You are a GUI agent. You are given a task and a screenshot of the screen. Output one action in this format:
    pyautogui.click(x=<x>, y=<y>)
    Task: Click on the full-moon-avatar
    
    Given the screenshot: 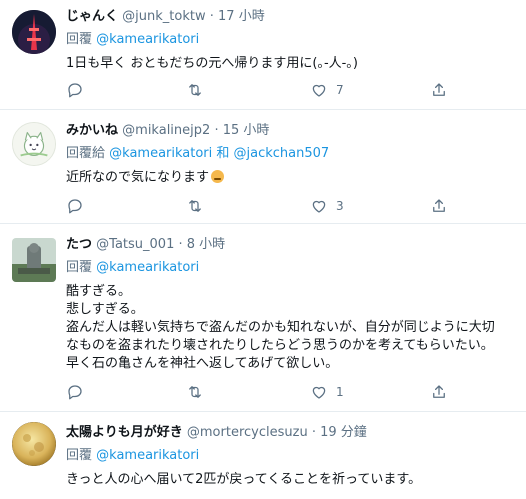 What is the action you would take?
    pyautogui.click(x=34, y=444)
    